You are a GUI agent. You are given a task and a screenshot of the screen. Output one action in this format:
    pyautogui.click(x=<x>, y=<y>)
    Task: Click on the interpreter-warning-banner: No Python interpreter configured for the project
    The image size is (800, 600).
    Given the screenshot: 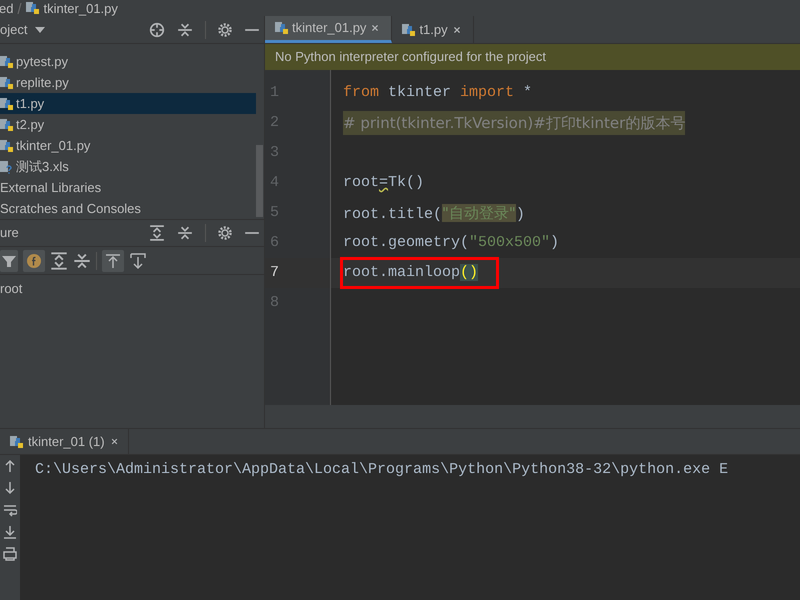 What is the action you would take?
    pyautogui.click(x=532, y=57)
    